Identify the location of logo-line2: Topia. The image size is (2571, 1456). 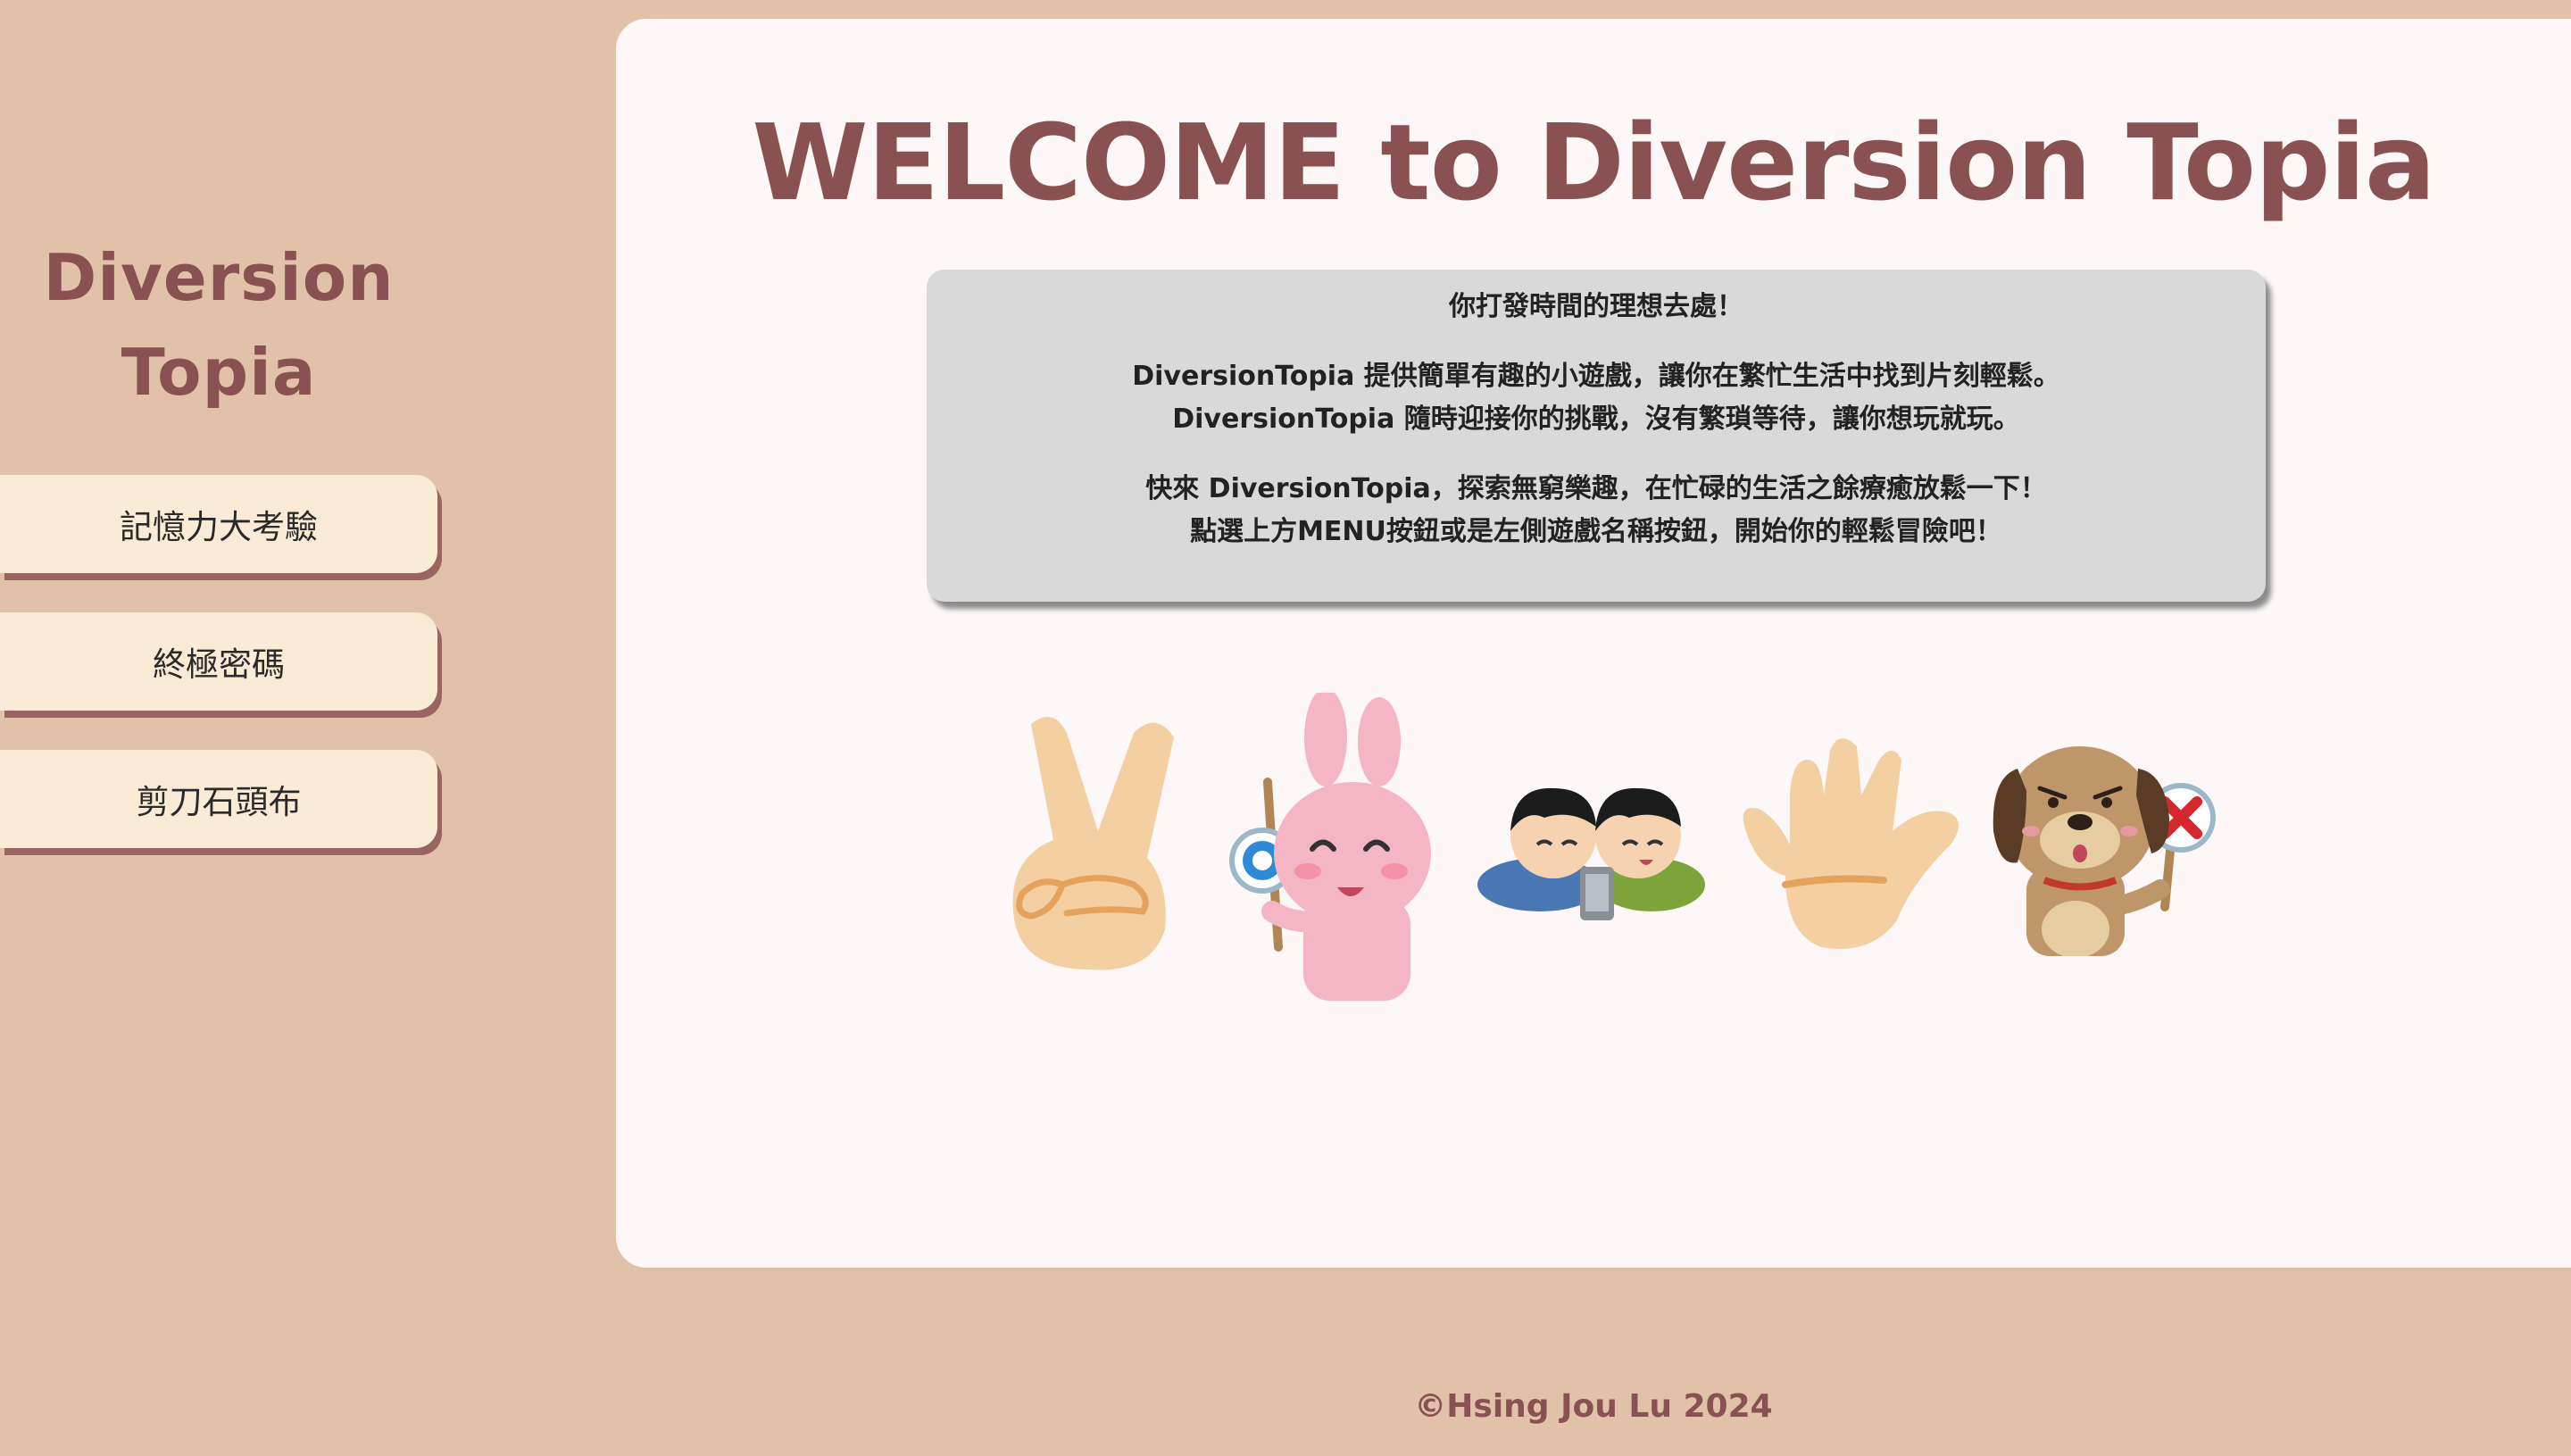
(219, 373).